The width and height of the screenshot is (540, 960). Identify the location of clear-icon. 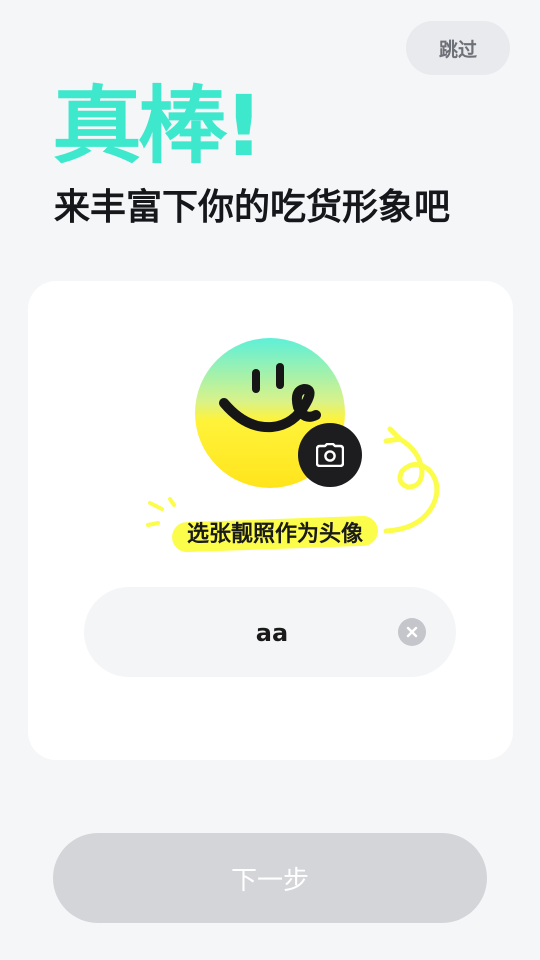
(412, 632).